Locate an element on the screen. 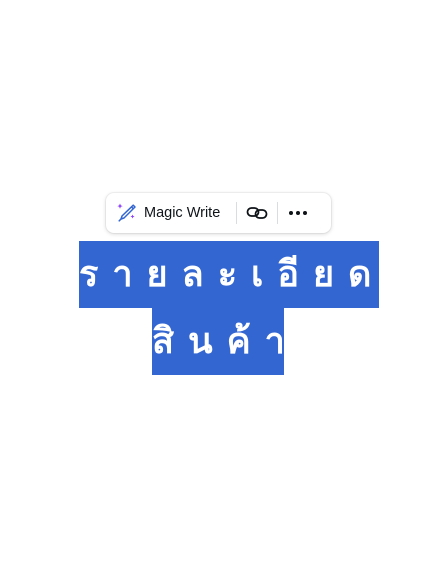 This screenshot has height=576, width=439. text-line-2: สินค้า is located at coordinates (225, 341).